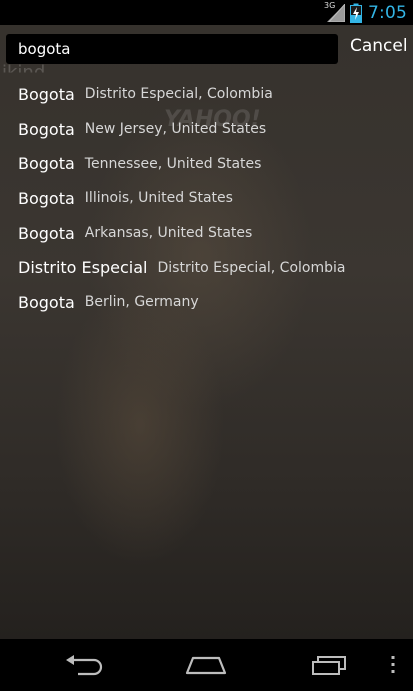 This screenshot has width=413, height=691. I want to click on result-item: Bogota Tennessee, United States, so click(206, 163).